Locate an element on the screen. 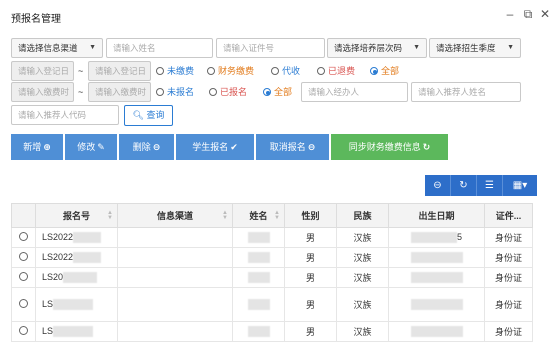 This screenshot has width=554, height=356. select-column-header is located at coordinates (23, 215).